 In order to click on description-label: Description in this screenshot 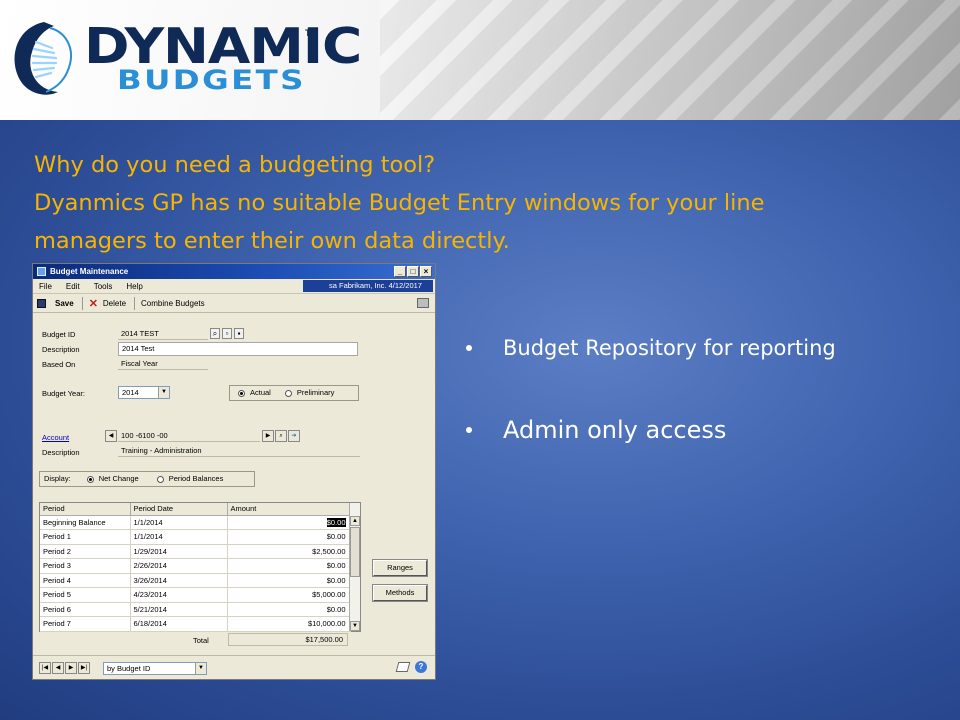, I will do `click(61, 349)`.